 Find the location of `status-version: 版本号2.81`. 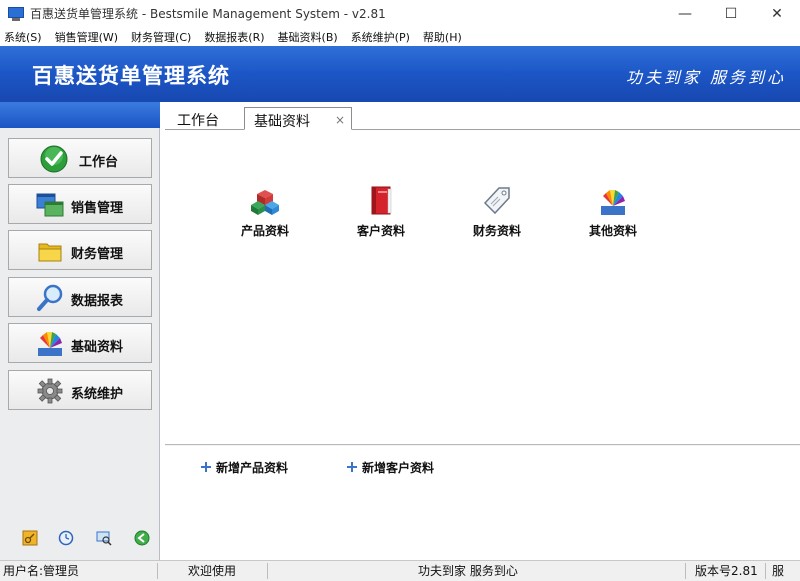

status-version: 版本号2.81 is located at coordinates (726, 571).